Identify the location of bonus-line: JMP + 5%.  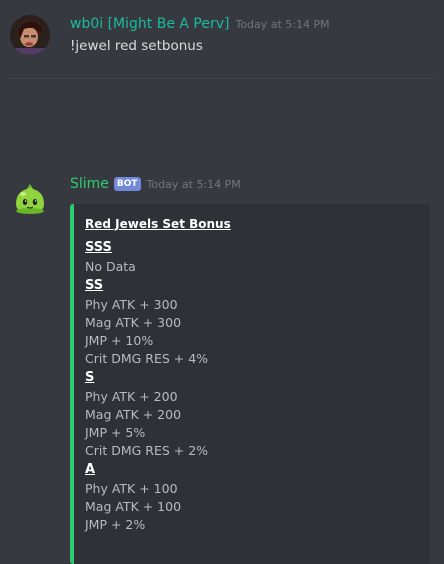
(115, 432).